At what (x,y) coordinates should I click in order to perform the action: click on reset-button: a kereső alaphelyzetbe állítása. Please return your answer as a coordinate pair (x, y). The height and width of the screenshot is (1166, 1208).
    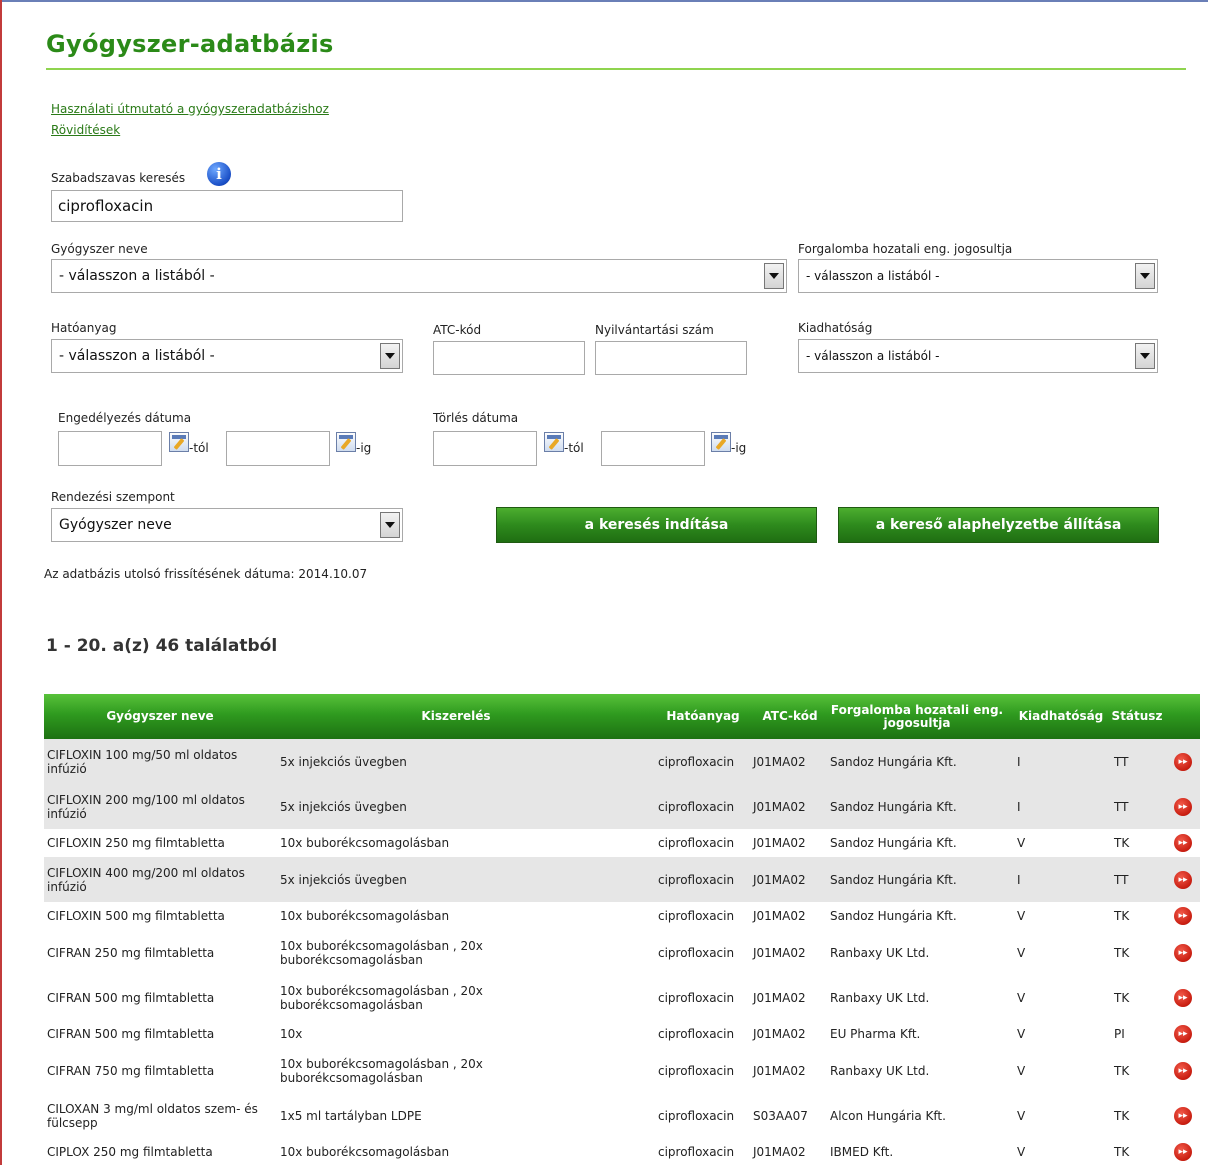
    Looking at the image, I should click on (998, 525).